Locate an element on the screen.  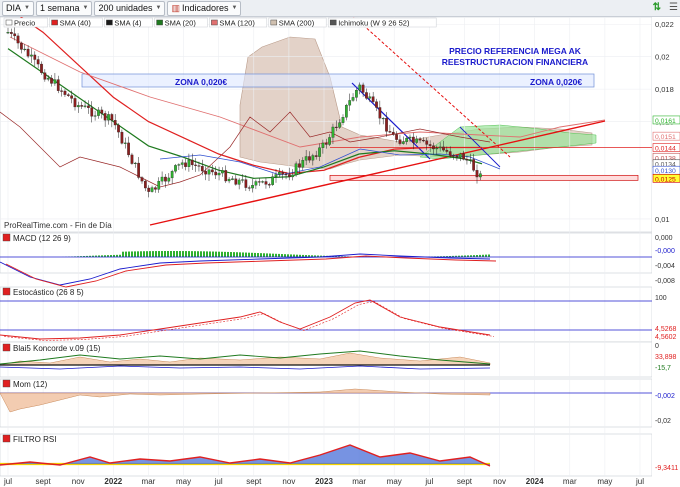
panel-mom-frame is located at coordinates (326, 403).